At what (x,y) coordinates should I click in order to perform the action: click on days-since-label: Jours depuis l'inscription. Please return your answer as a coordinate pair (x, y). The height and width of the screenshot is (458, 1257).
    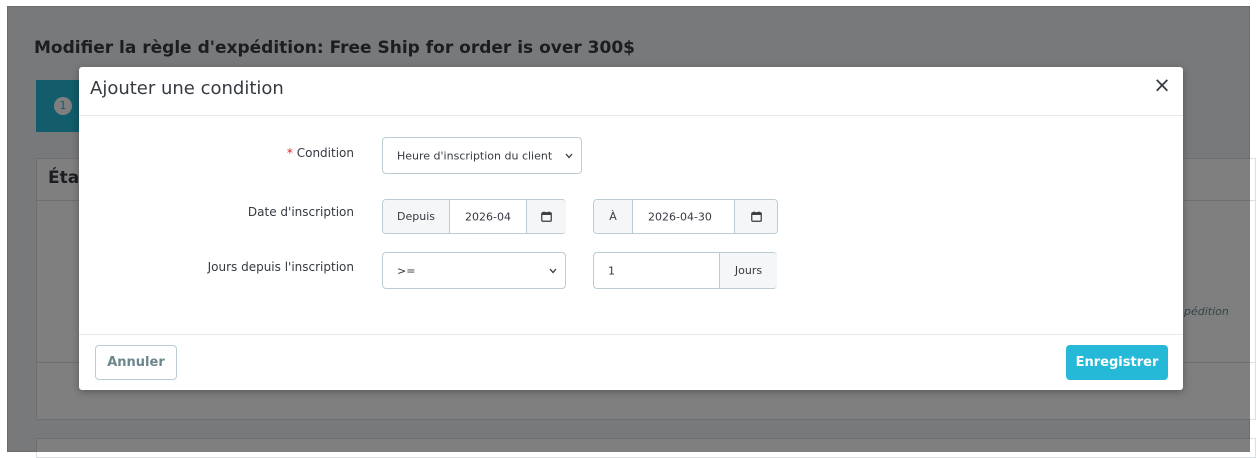
    Looking at the image, I should click on (280, 267).